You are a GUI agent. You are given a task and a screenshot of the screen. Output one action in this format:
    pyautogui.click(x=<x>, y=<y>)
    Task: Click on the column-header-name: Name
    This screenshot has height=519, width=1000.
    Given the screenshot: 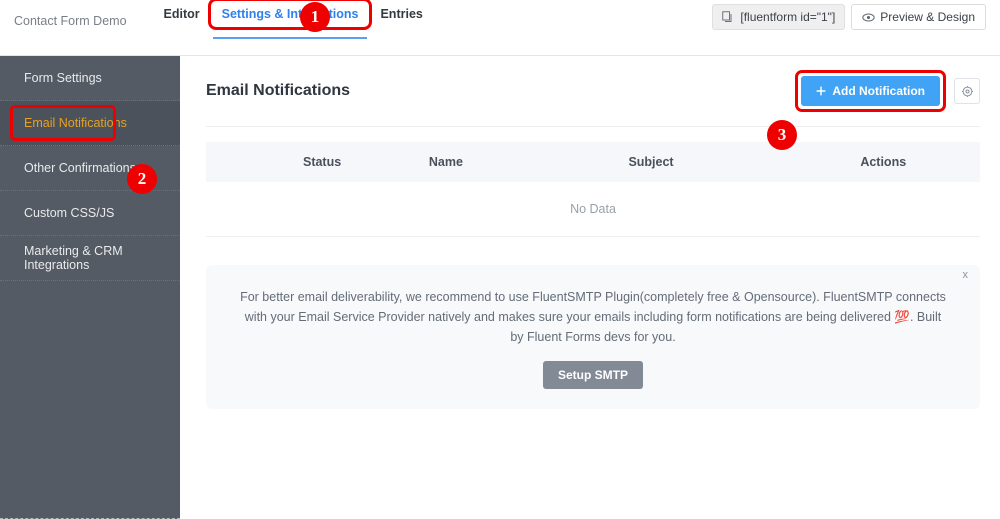 What is the action you would take?
    pyautogui.click(x=446, y=162)
    